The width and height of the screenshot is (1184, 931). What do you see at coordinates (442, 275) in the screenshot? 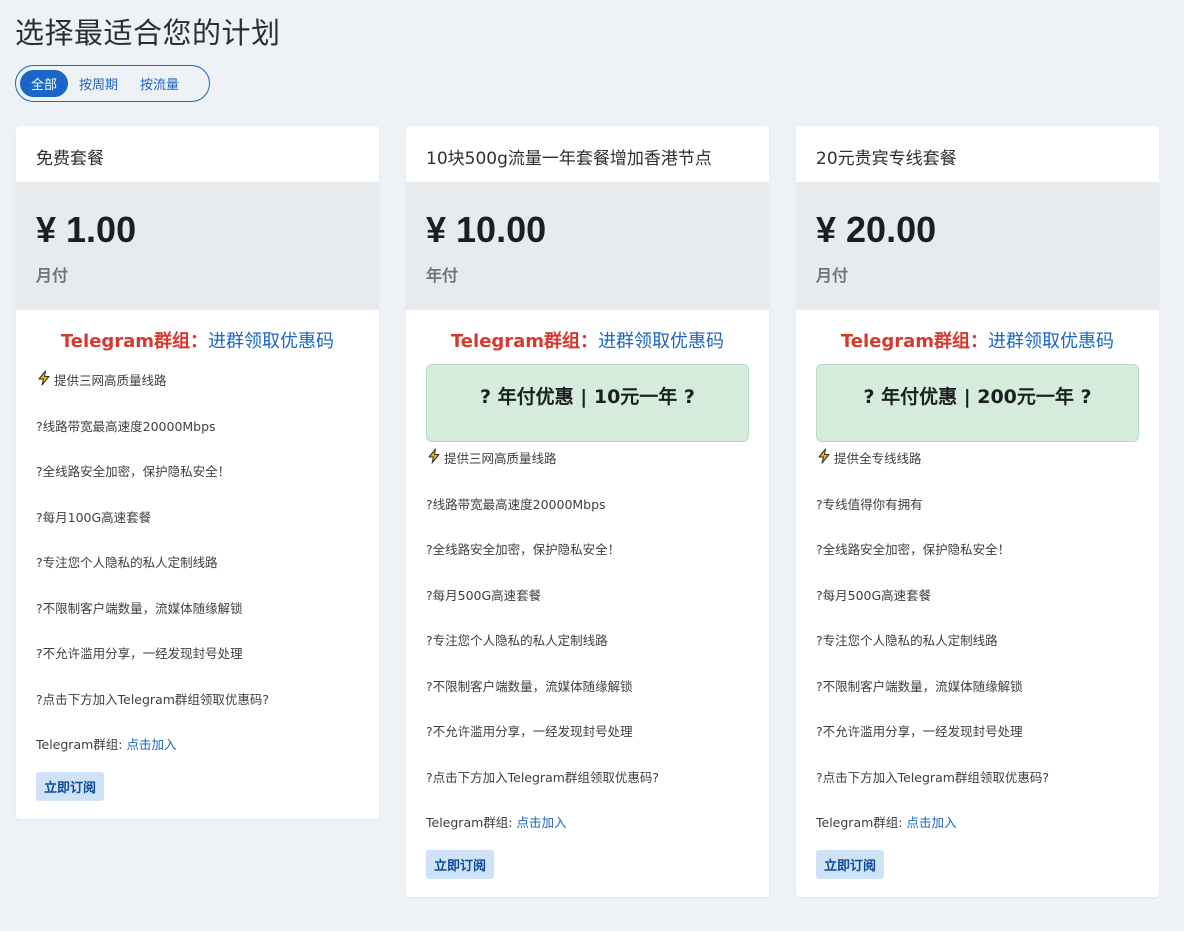
I see `plan-period: 年付` at bounding box center [442, 275].